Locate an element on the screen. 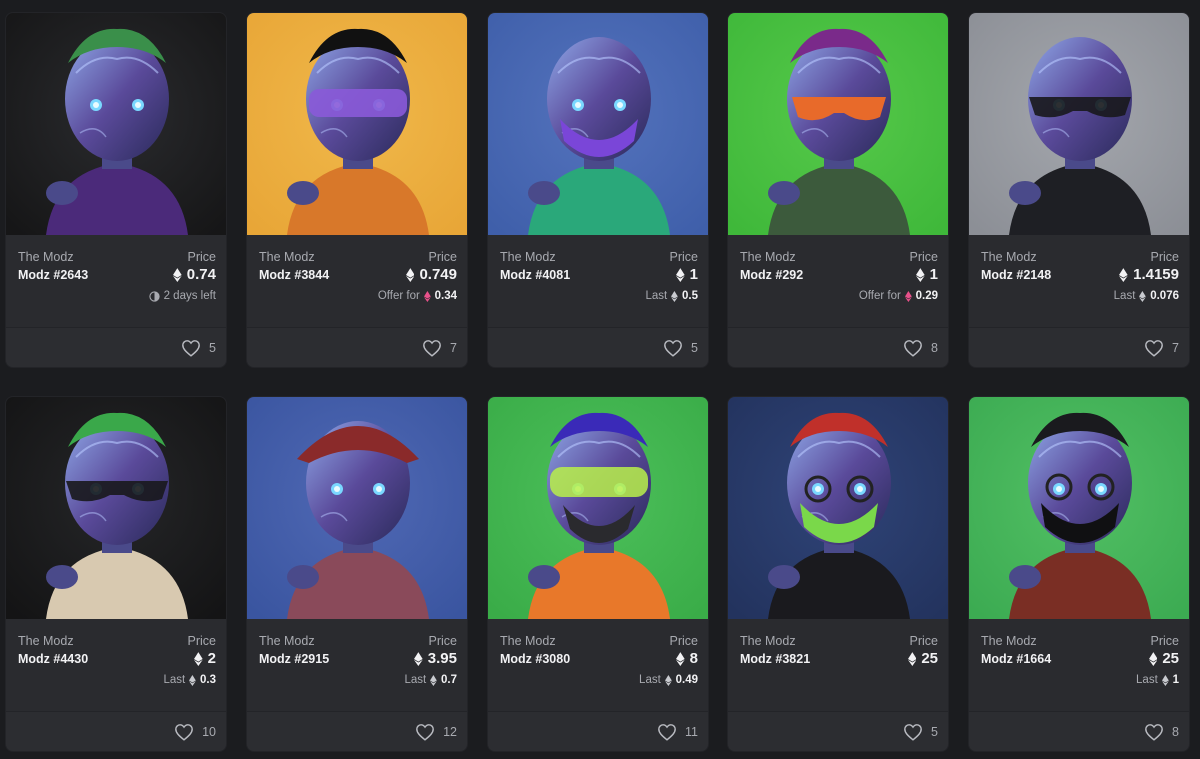 Image resolution: width=1200 pixels, height=759 pixels. like-count: 7 is located at coordinates (1175, 348).